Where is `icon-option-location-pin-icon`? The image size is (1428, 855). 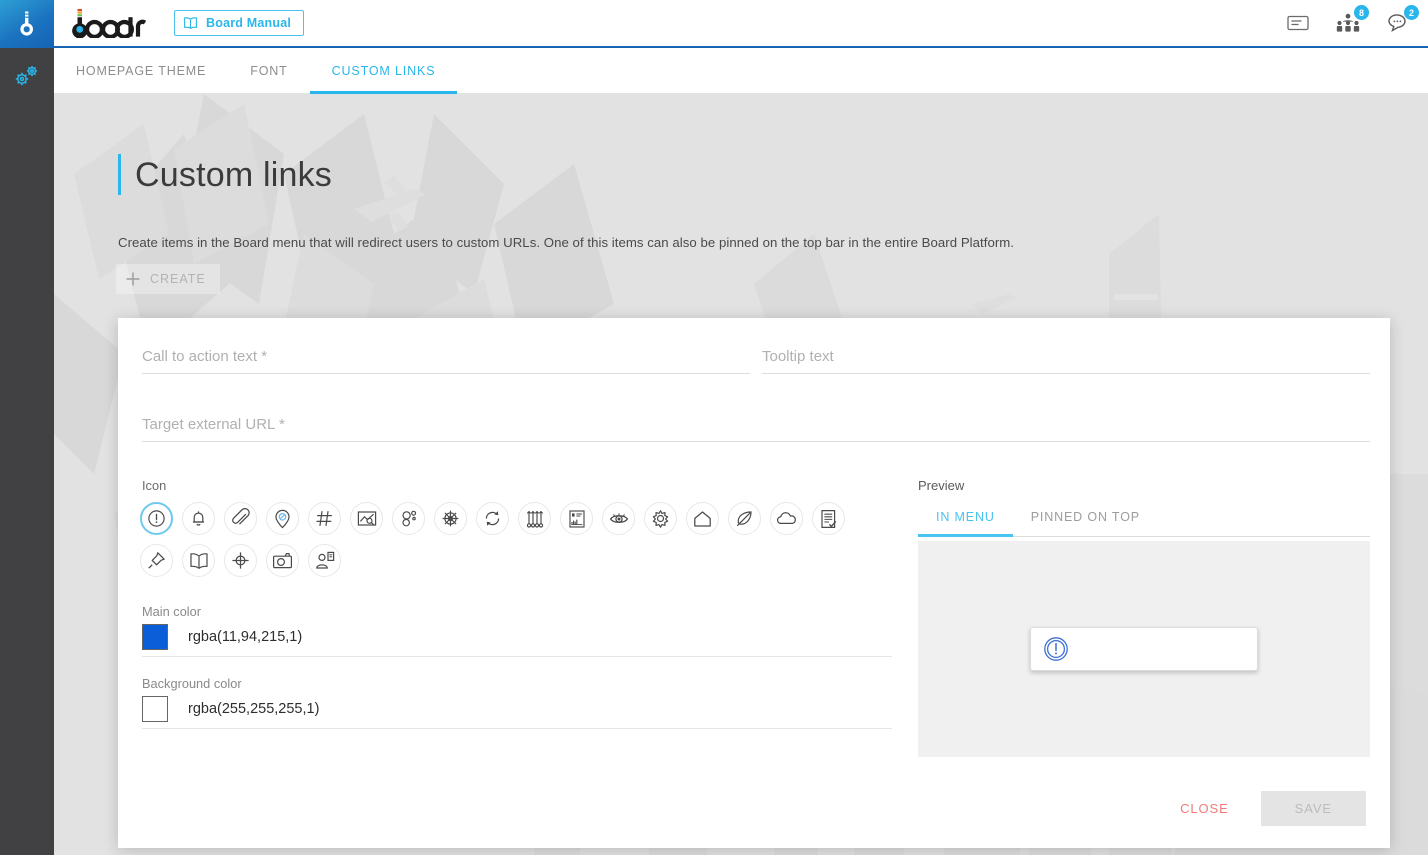
icon-option-location-pin-icon is located at coordinates (282, 518).